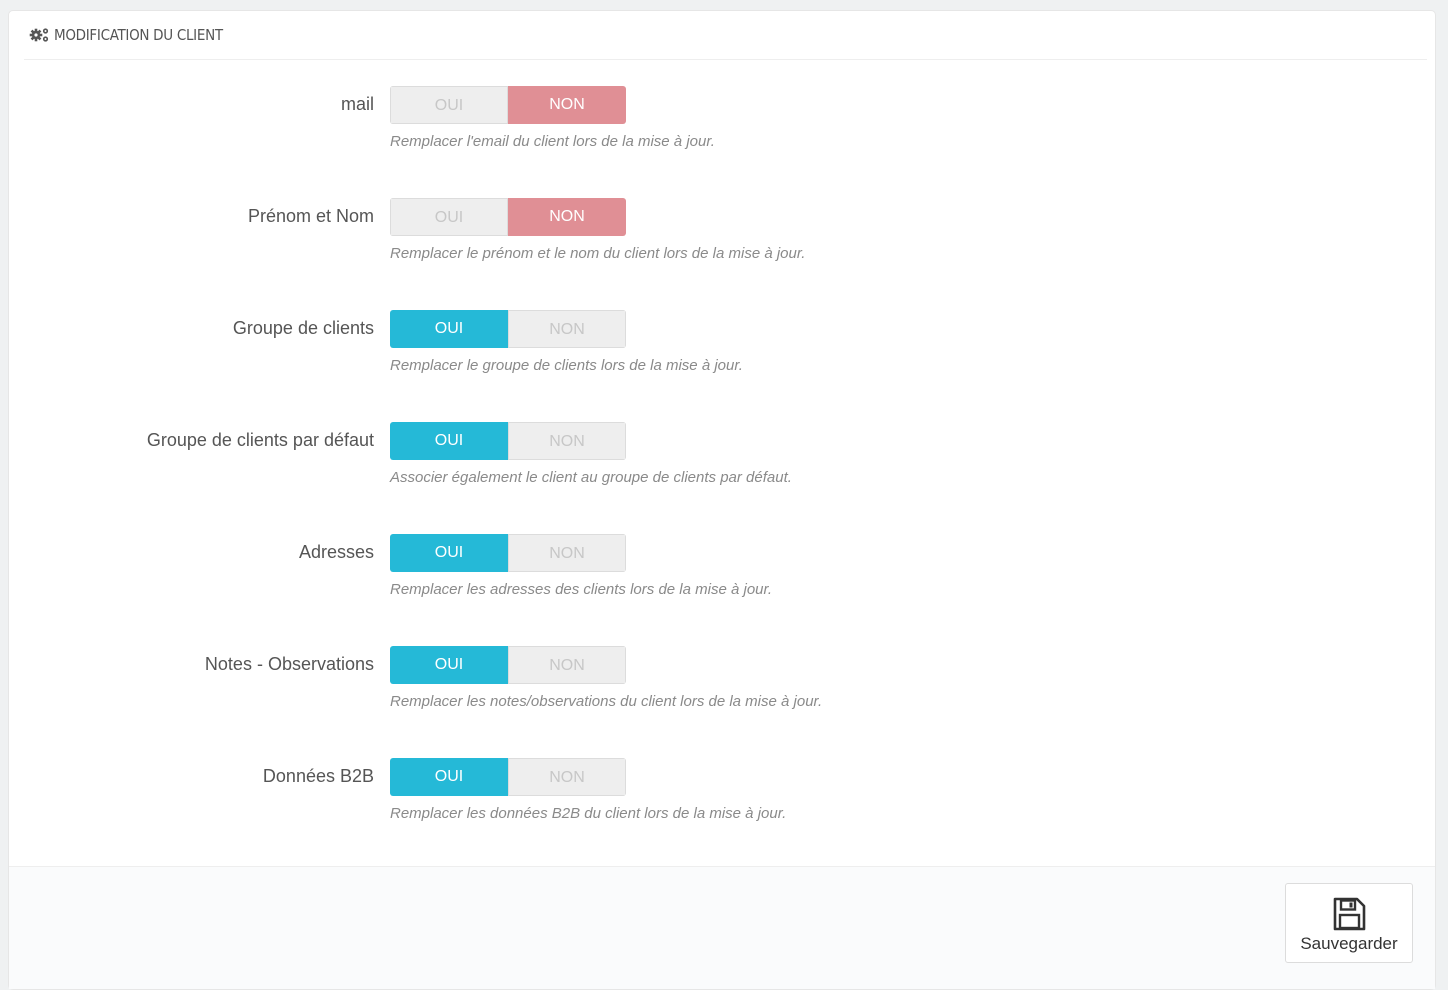 This screenshot has width=1448, height=990. I want to click on save-button-label: Sauvegarder, so click(1349, 943).